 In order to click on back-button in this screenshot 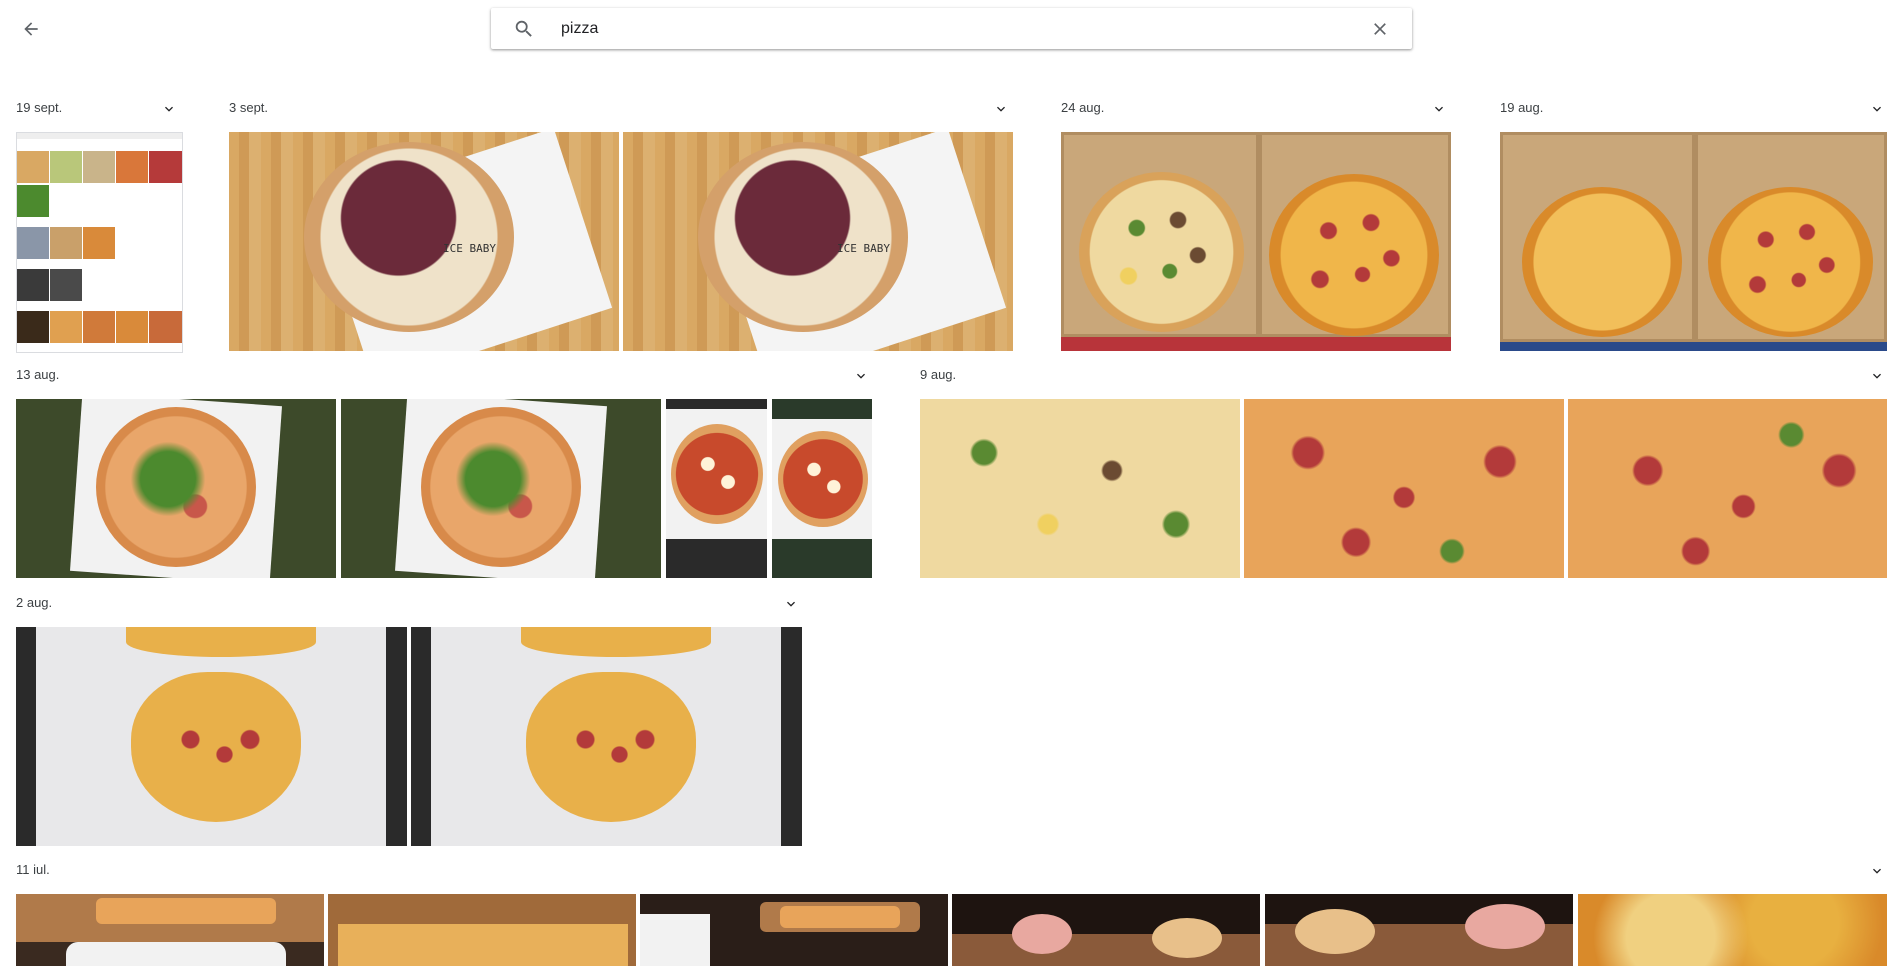, I will do `click(31, 29)`.